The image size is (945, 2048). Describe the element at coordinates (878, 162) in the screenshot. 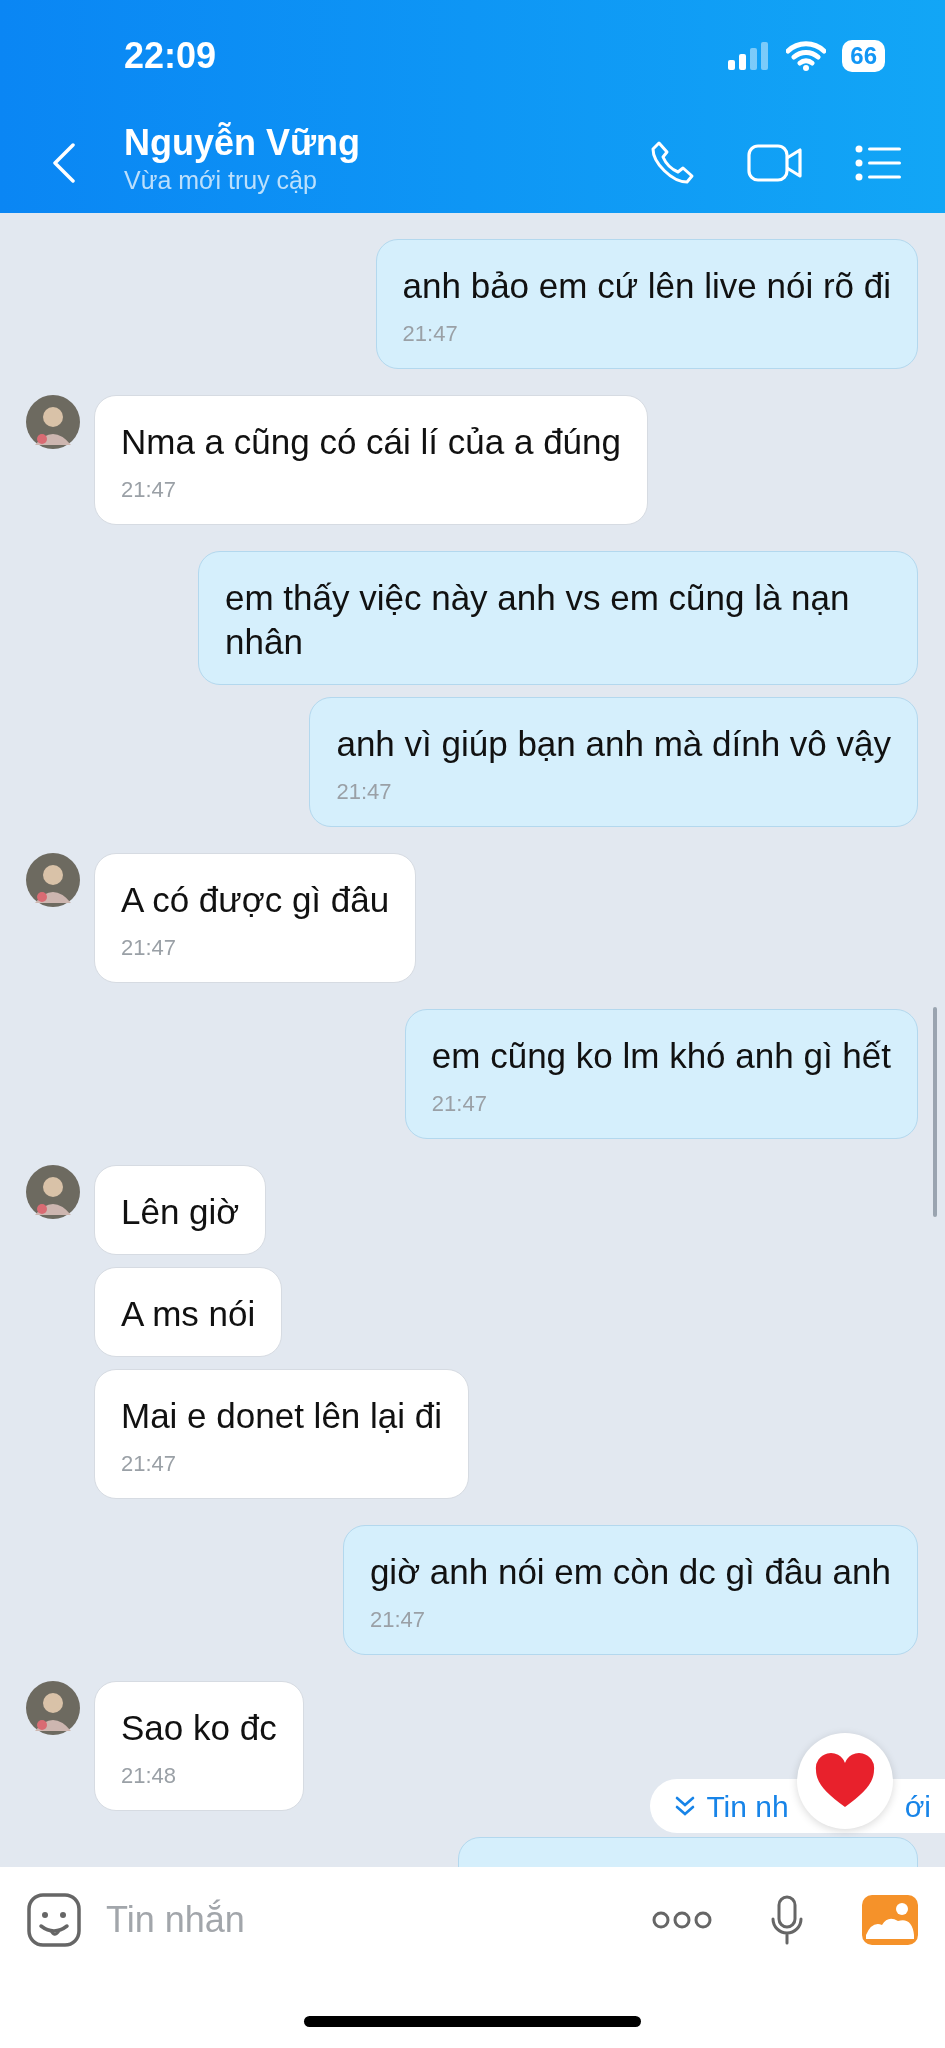

I see `menu-icon` at that location.